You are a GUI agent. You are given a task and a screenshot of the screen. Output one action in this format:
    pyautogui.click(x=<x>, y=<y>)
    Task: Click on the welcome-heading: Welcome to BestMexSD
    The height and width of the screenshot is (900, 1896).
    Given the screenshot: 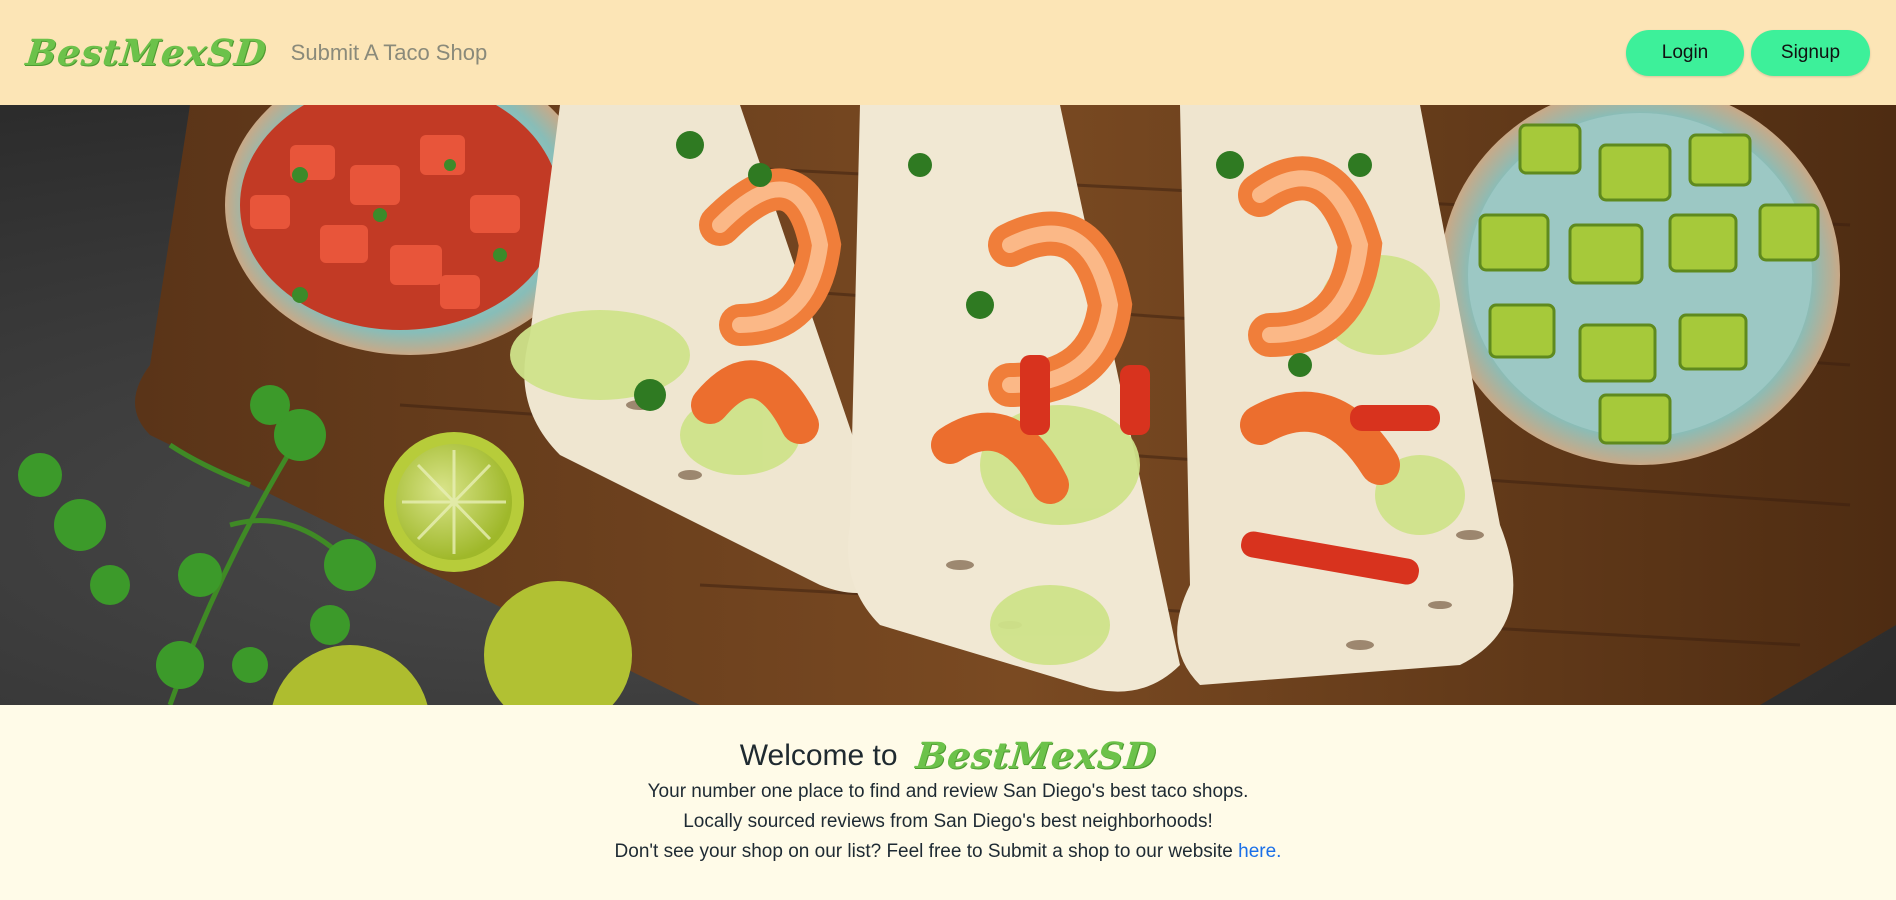 What is the action you would take?
    pyautogui.click(x=948, y=756)
    